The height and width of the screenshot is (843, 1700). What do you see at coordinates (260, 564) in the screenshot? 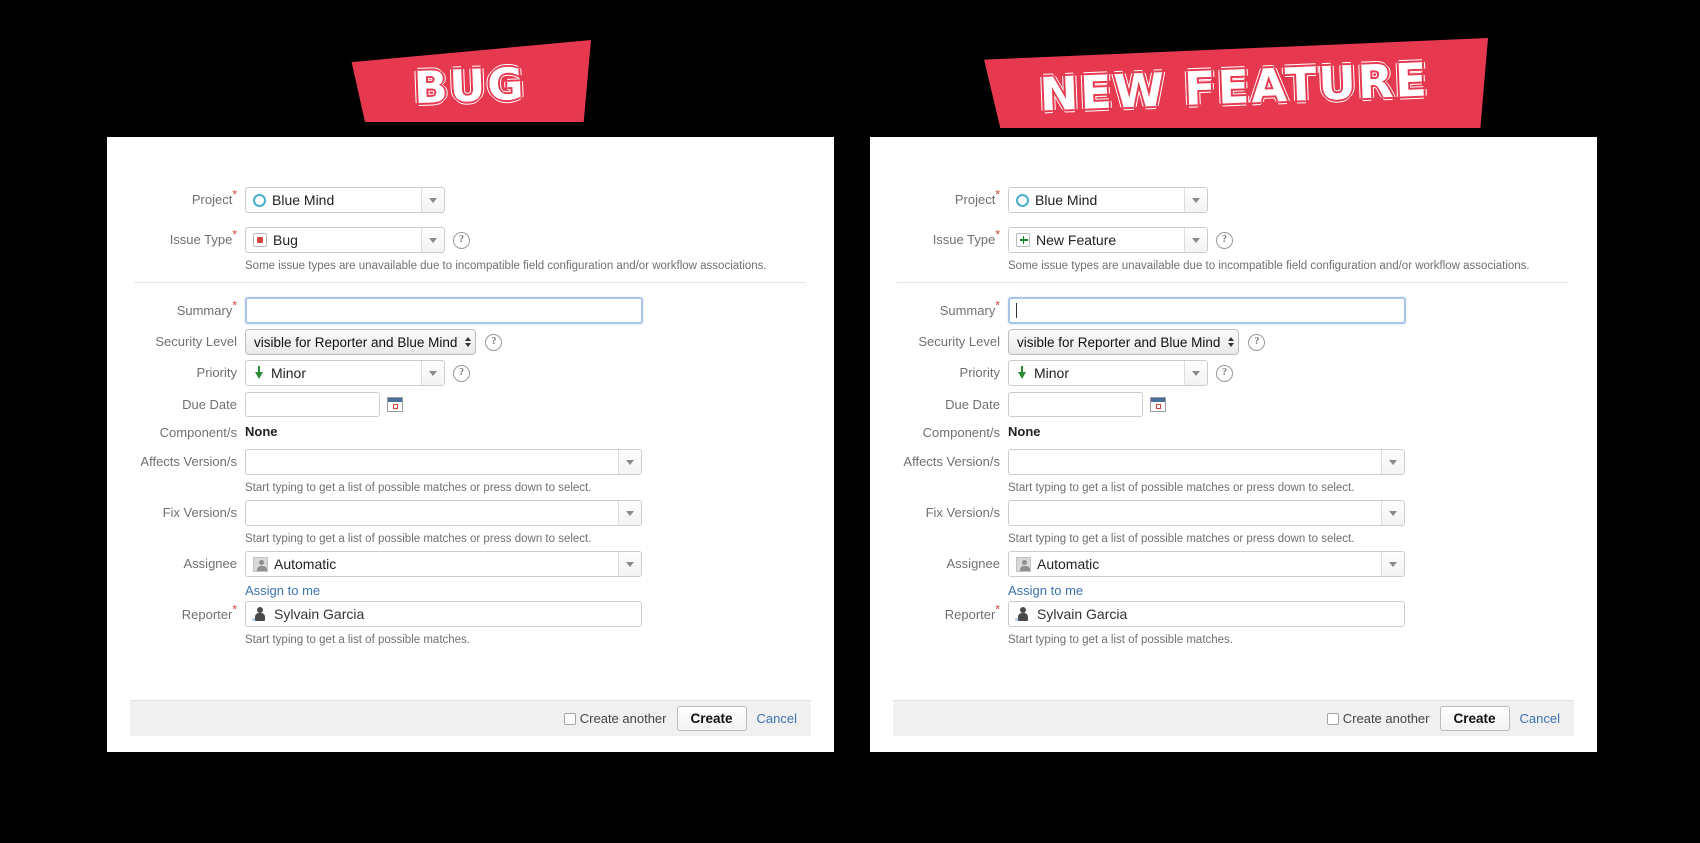
I see `avatar-icon` at bounding box center [260, 564].